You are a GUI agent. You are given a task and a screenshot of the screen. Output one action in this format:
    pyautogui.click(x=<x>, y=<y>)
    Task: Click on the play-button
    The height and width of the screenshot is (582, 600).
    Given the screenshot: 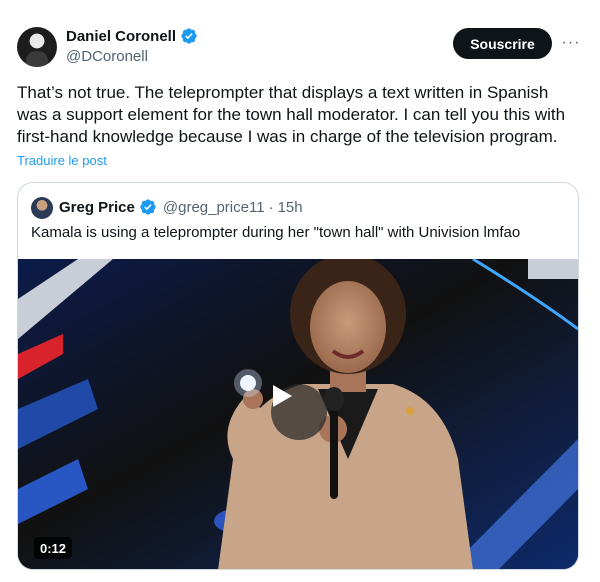 What is the action you would take?
    pyautogui.click(x=299, y=412)
    